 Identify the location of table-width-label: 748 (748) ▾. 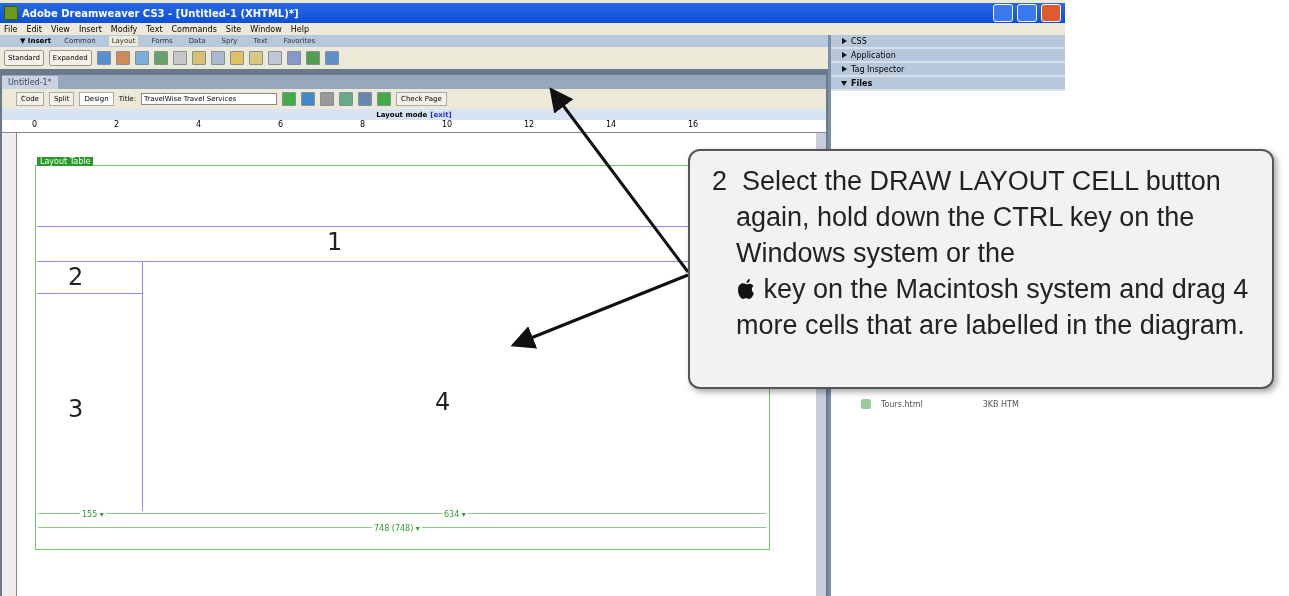
(397, 528).